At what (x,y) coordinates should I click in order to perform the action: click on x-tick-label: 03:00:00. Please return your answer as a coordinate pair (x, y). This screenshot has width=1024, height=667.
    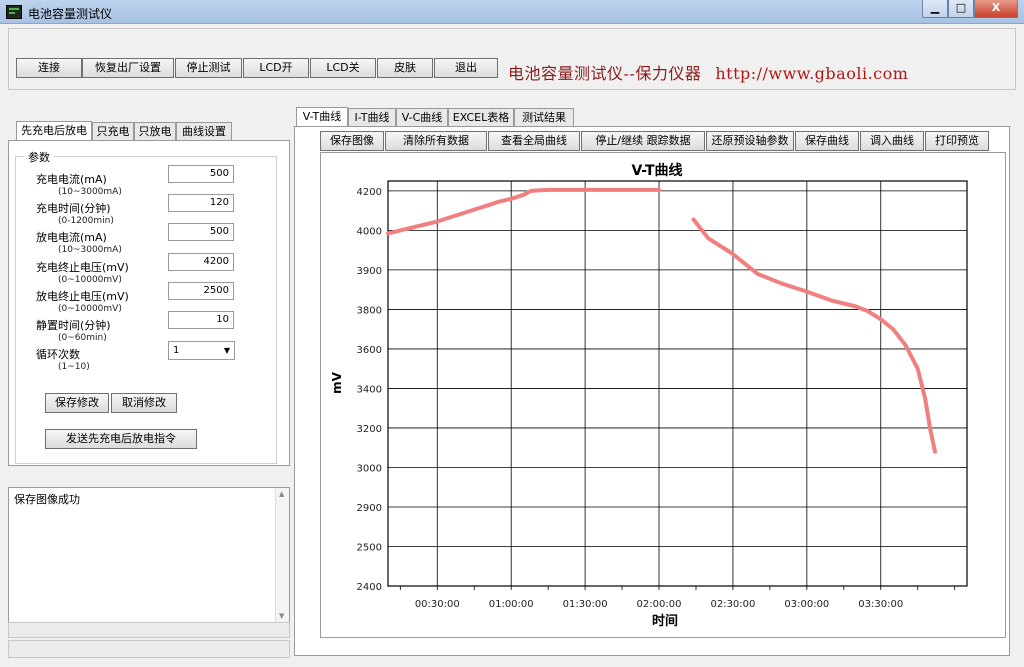
    Looking at the image, I should click on (806, 604).